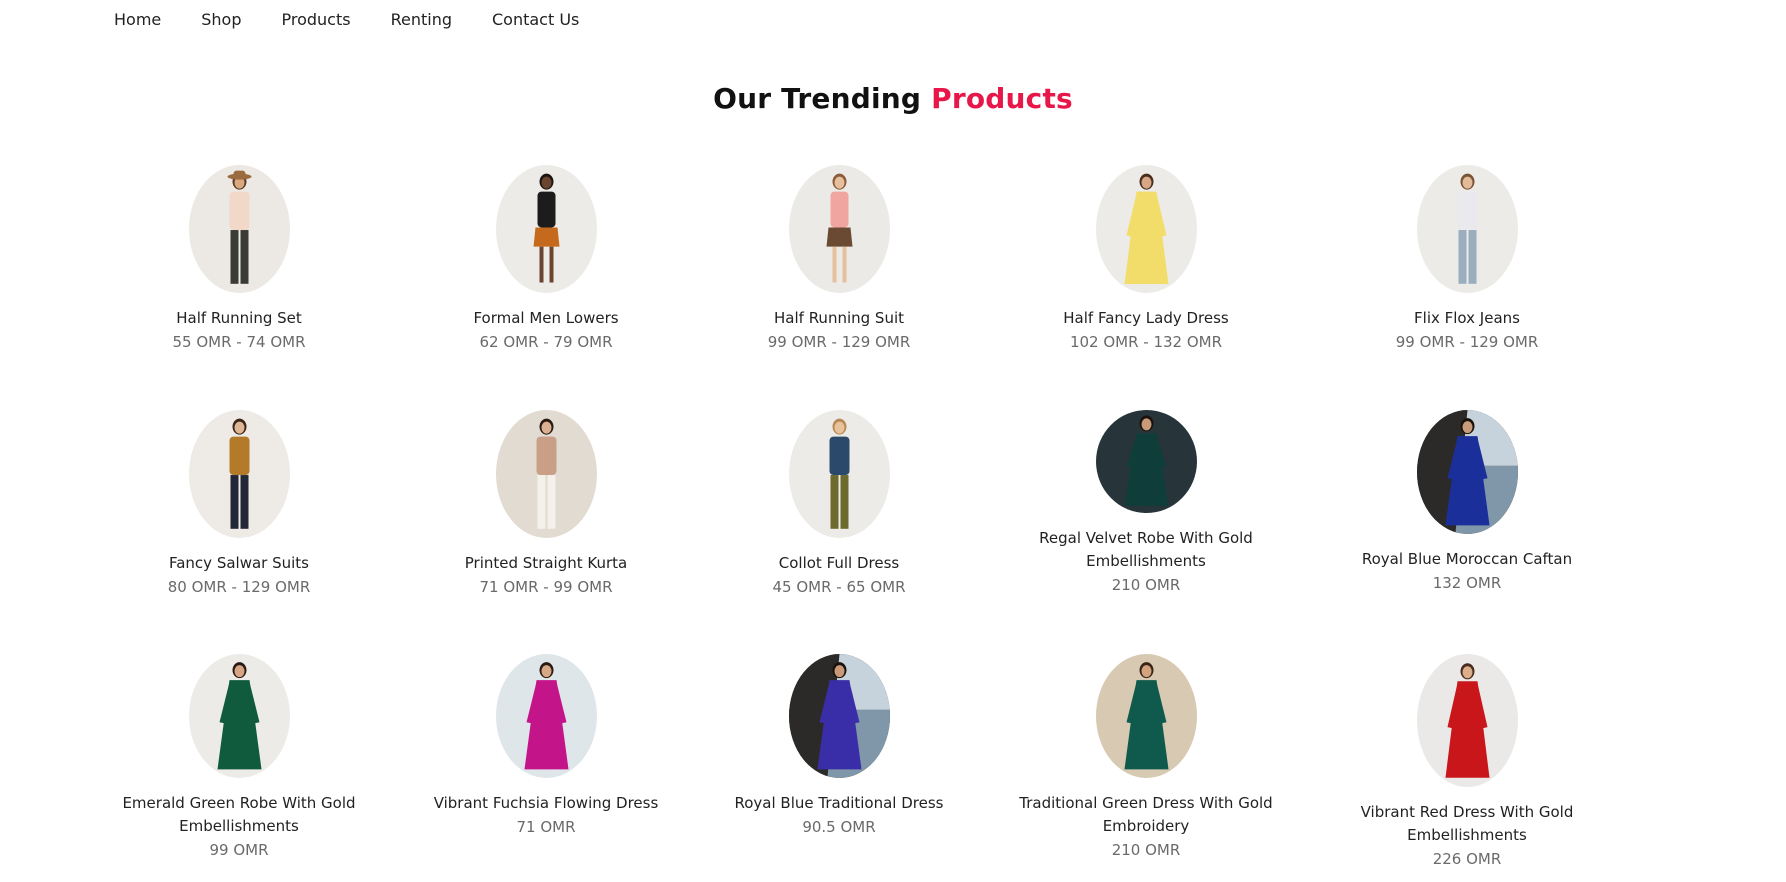 The width and height of the screenshot is (1786, 882). Describe the element at coordinates (1467, 318) in the screenshot. I see `product-name: Flix Flox Jeans` at that location.